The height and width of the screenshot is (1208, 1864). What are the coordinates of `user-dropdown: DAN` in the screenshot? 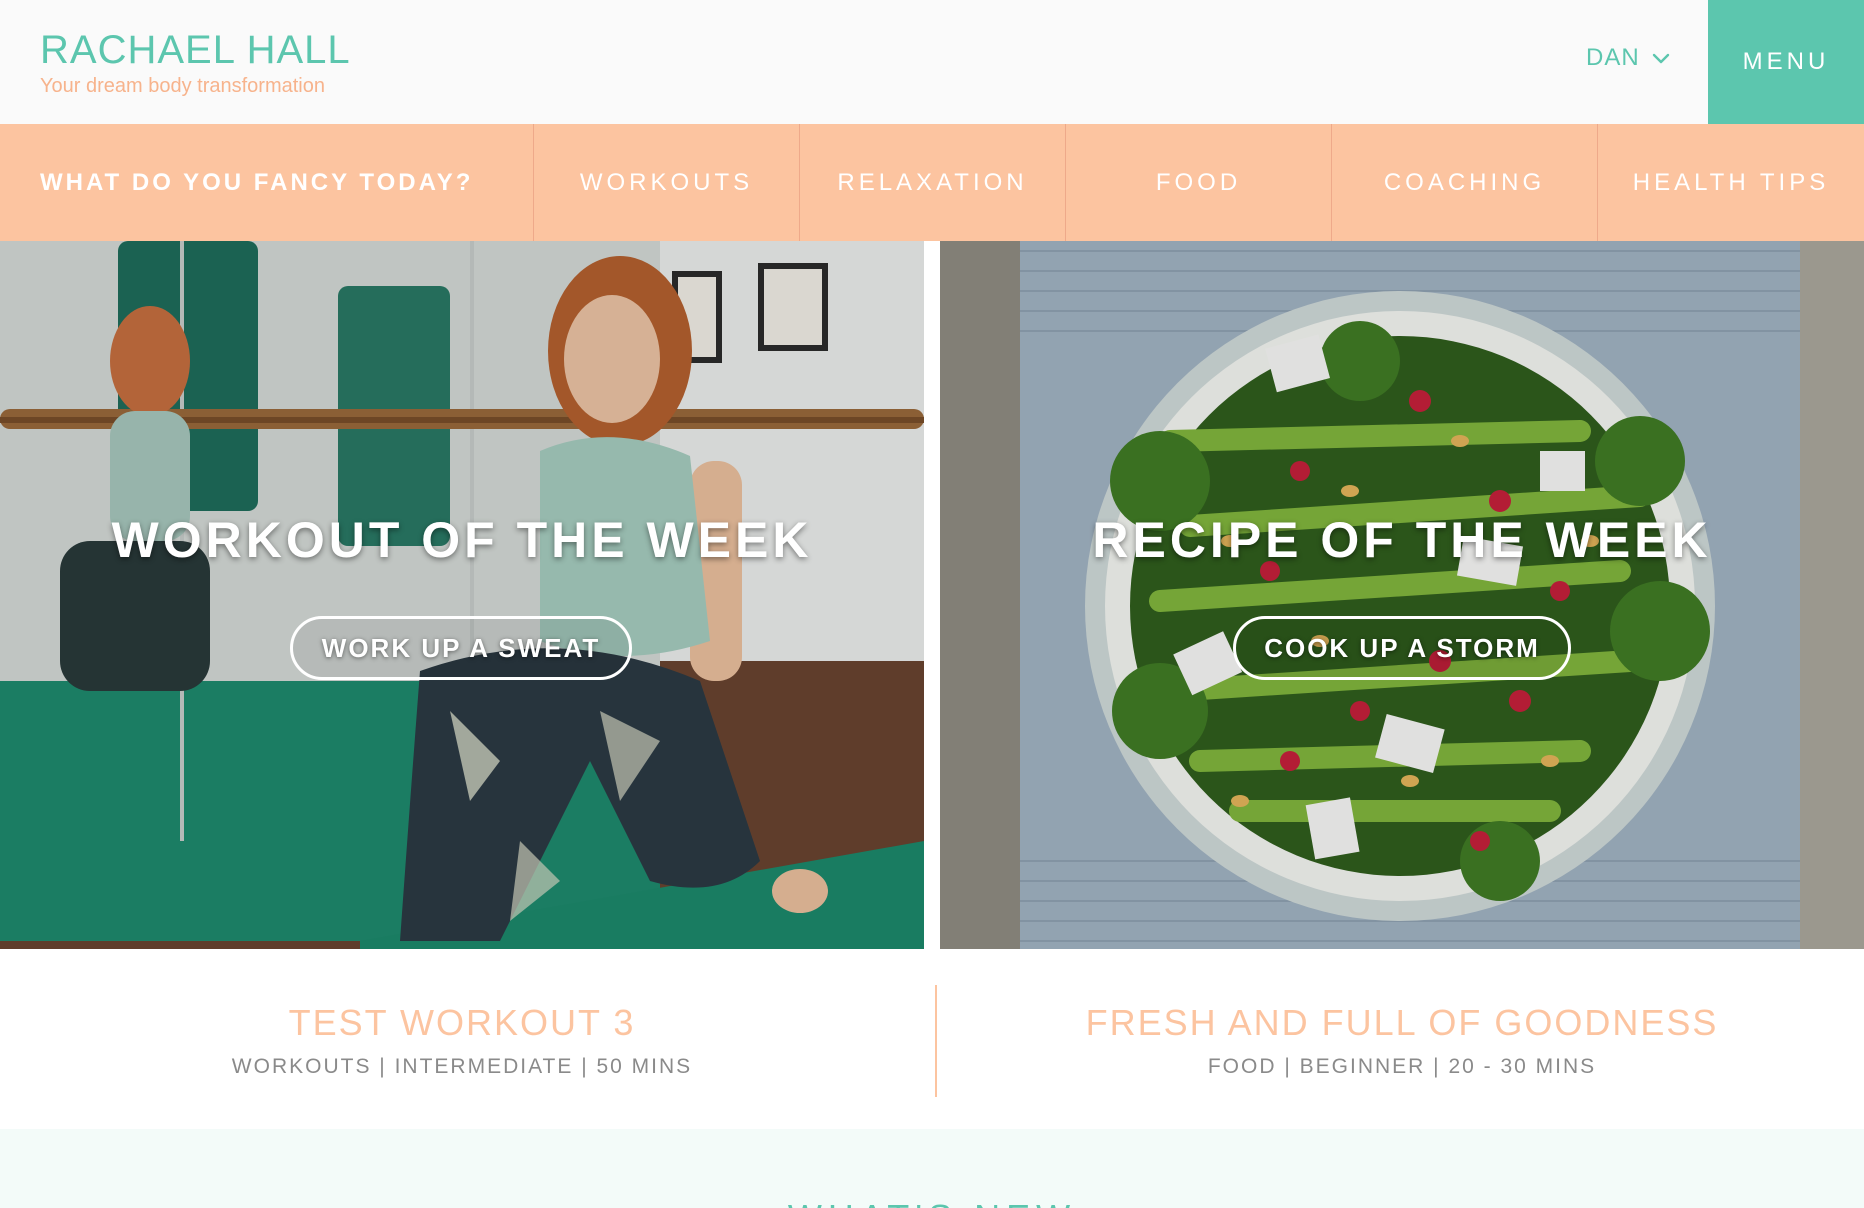 It's located at (1628, 58).